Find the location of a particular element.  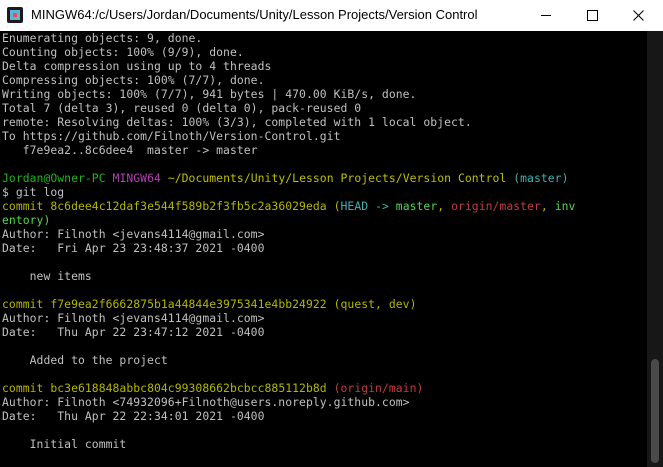

terminal-line: f7e9ea2..8c6dee4 master -> master is located at coordinates (130, 150).